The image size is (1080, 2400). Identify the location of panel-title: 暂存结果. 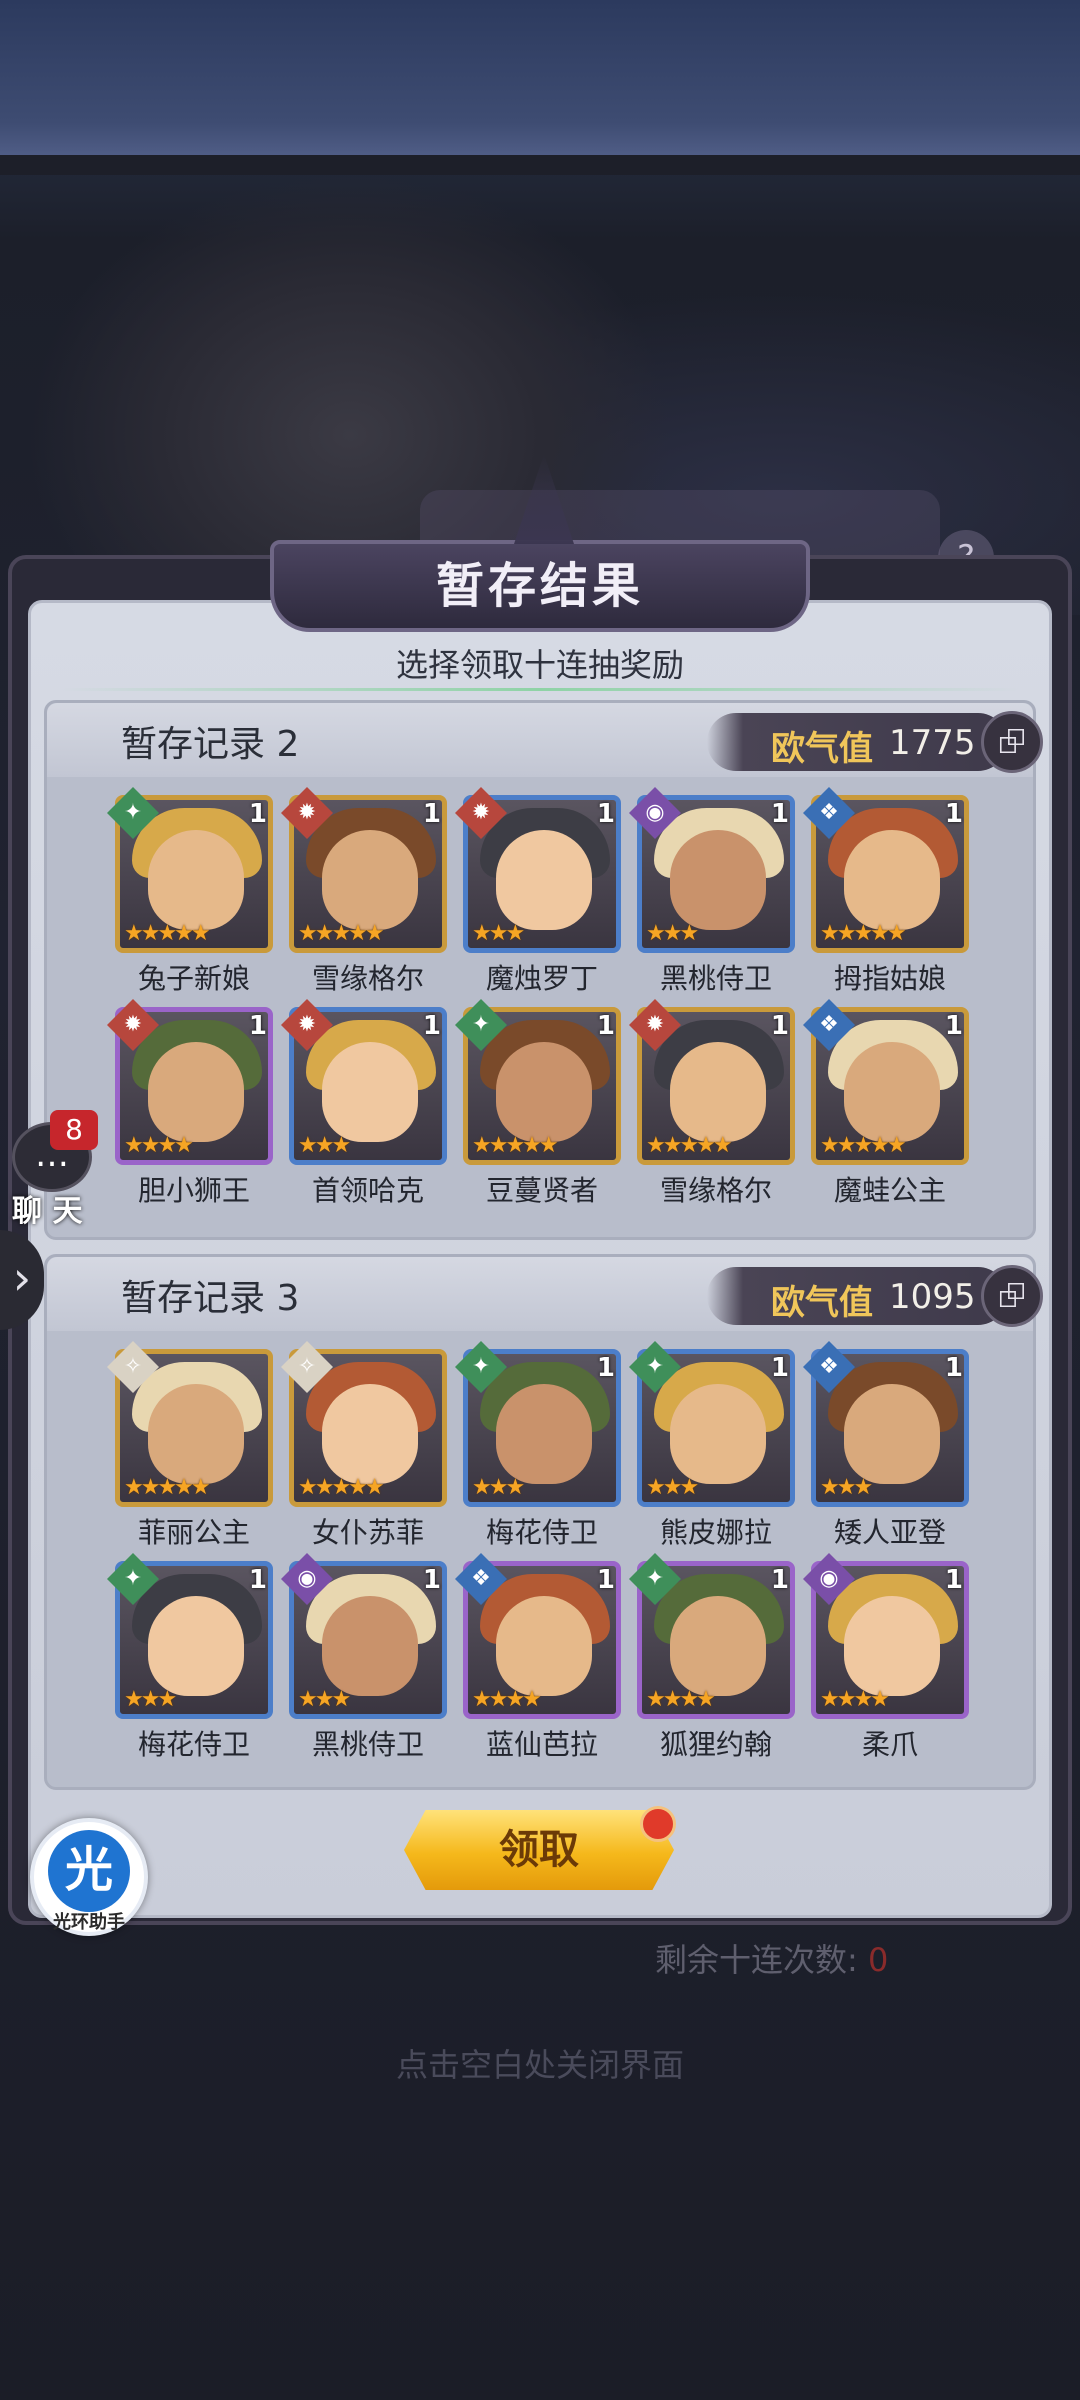
(539, 586).